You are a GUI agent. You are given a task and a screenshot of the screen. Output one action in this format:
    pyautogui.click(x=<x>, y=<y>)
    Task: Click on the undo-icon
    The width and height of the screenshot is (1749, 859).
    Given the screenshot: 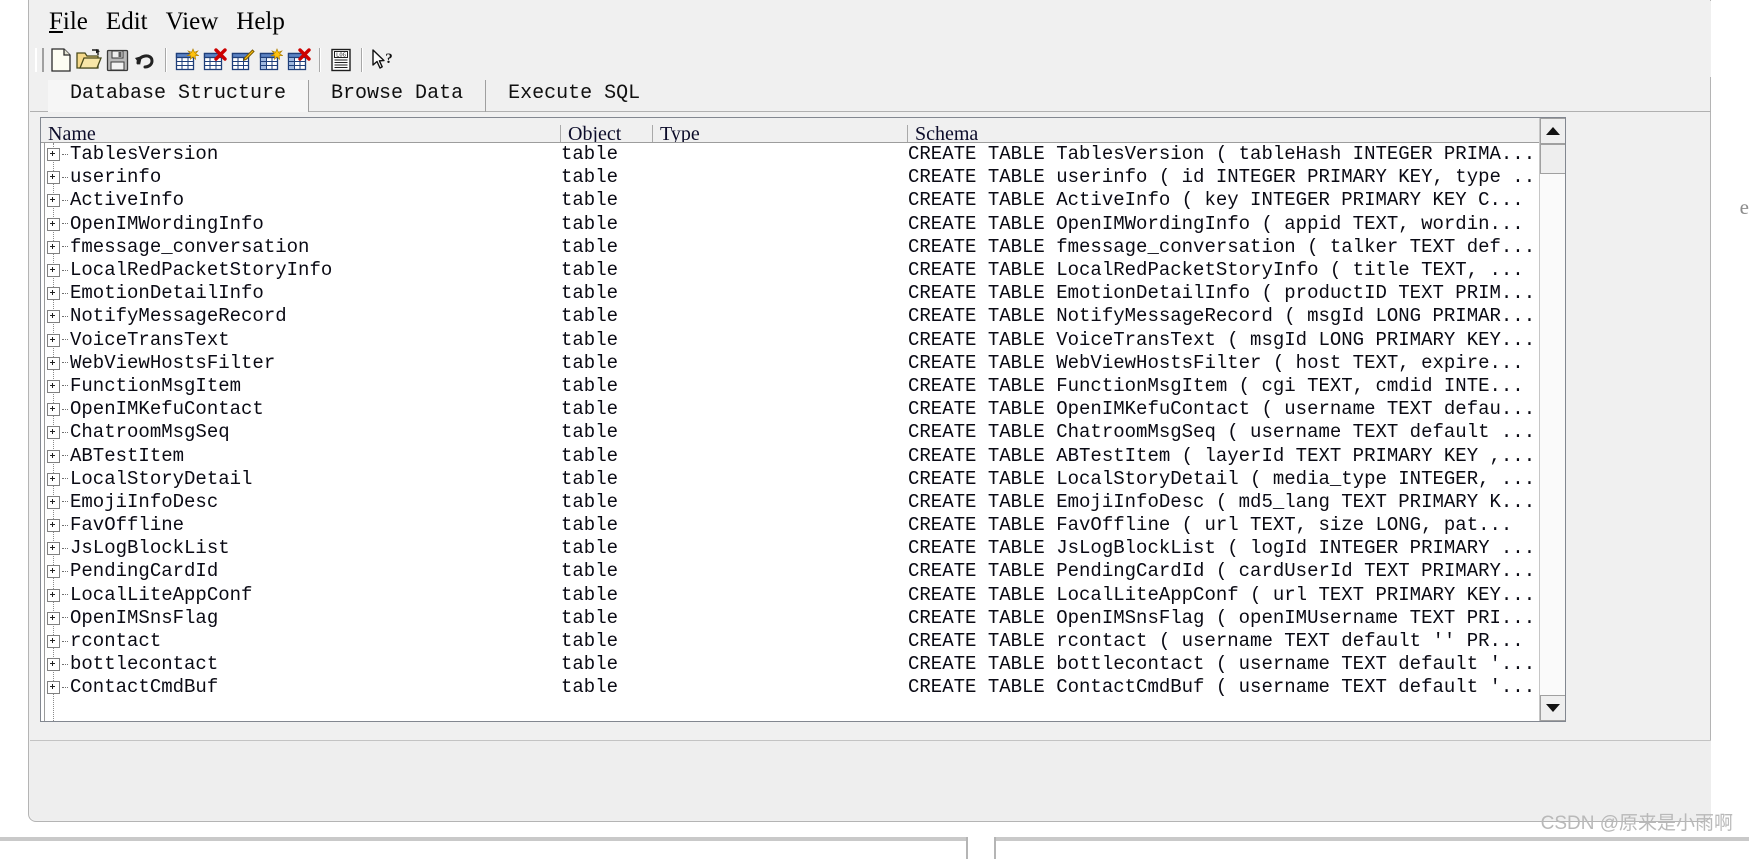 What is the action you would take?
    pyautogui.click(x=145, y=60)
    